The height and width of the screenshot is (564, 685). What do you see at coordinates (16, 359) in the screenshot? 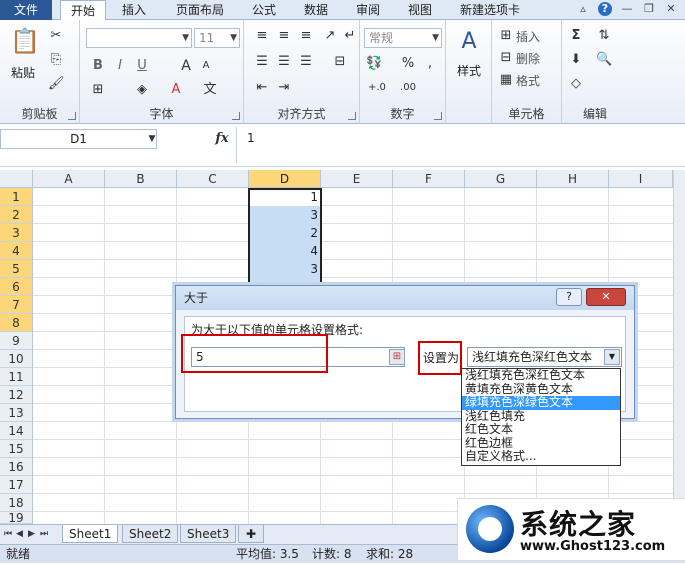
I see `row-header: 10` at bounding box center [16, 359].